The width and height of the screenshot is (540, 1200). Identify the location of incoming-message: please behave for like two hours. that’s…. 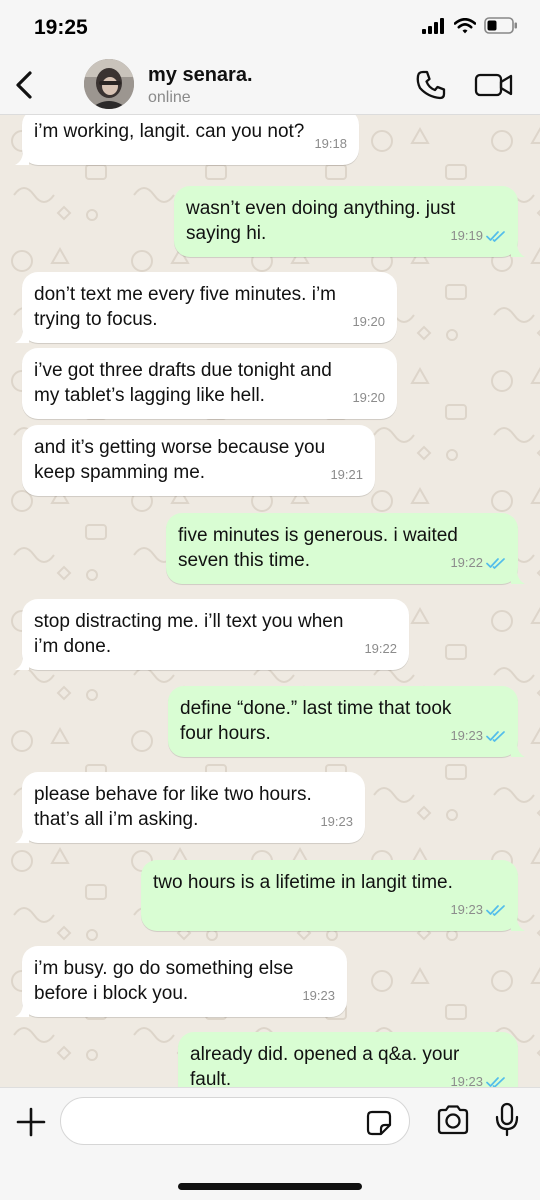
(190, 807).